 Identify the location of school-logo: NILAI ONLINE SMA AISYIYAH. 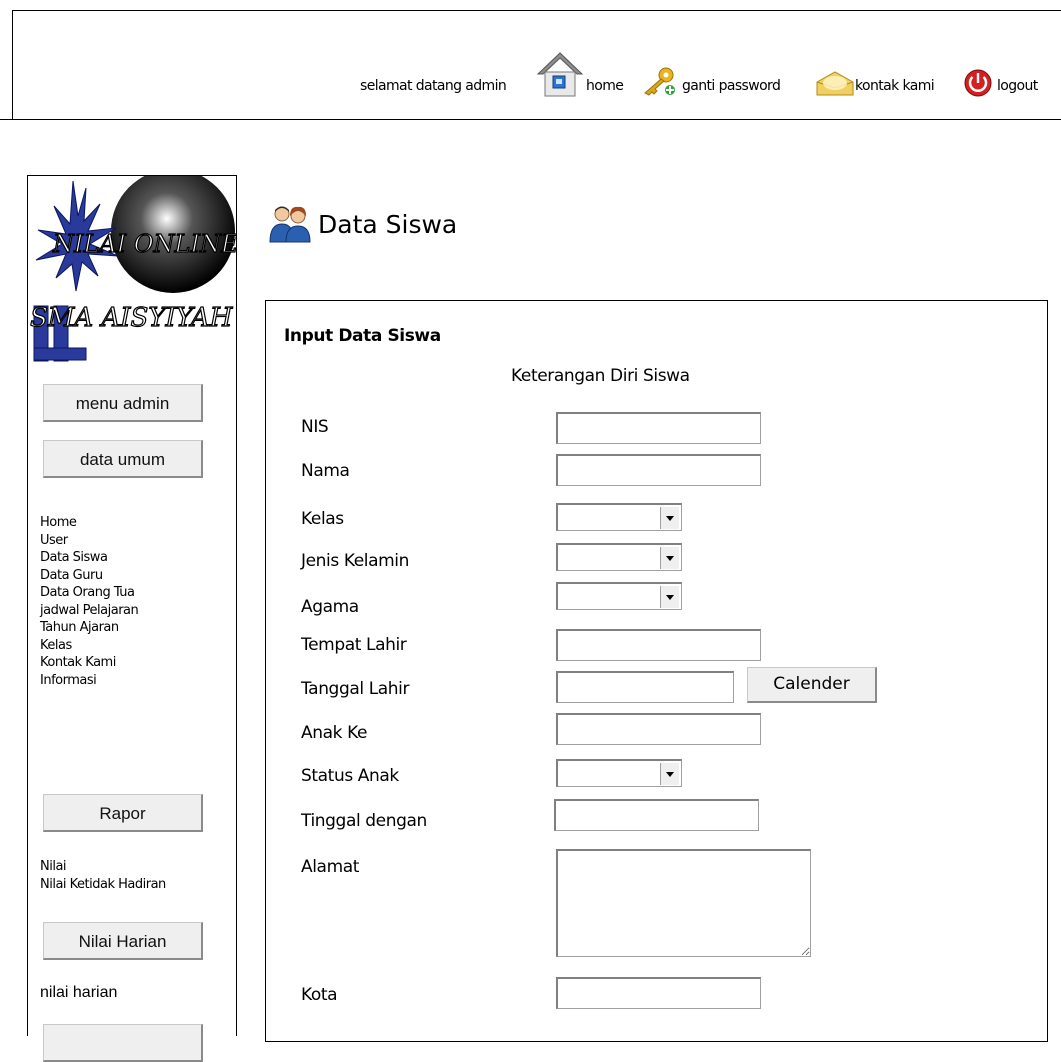
(132, 271).